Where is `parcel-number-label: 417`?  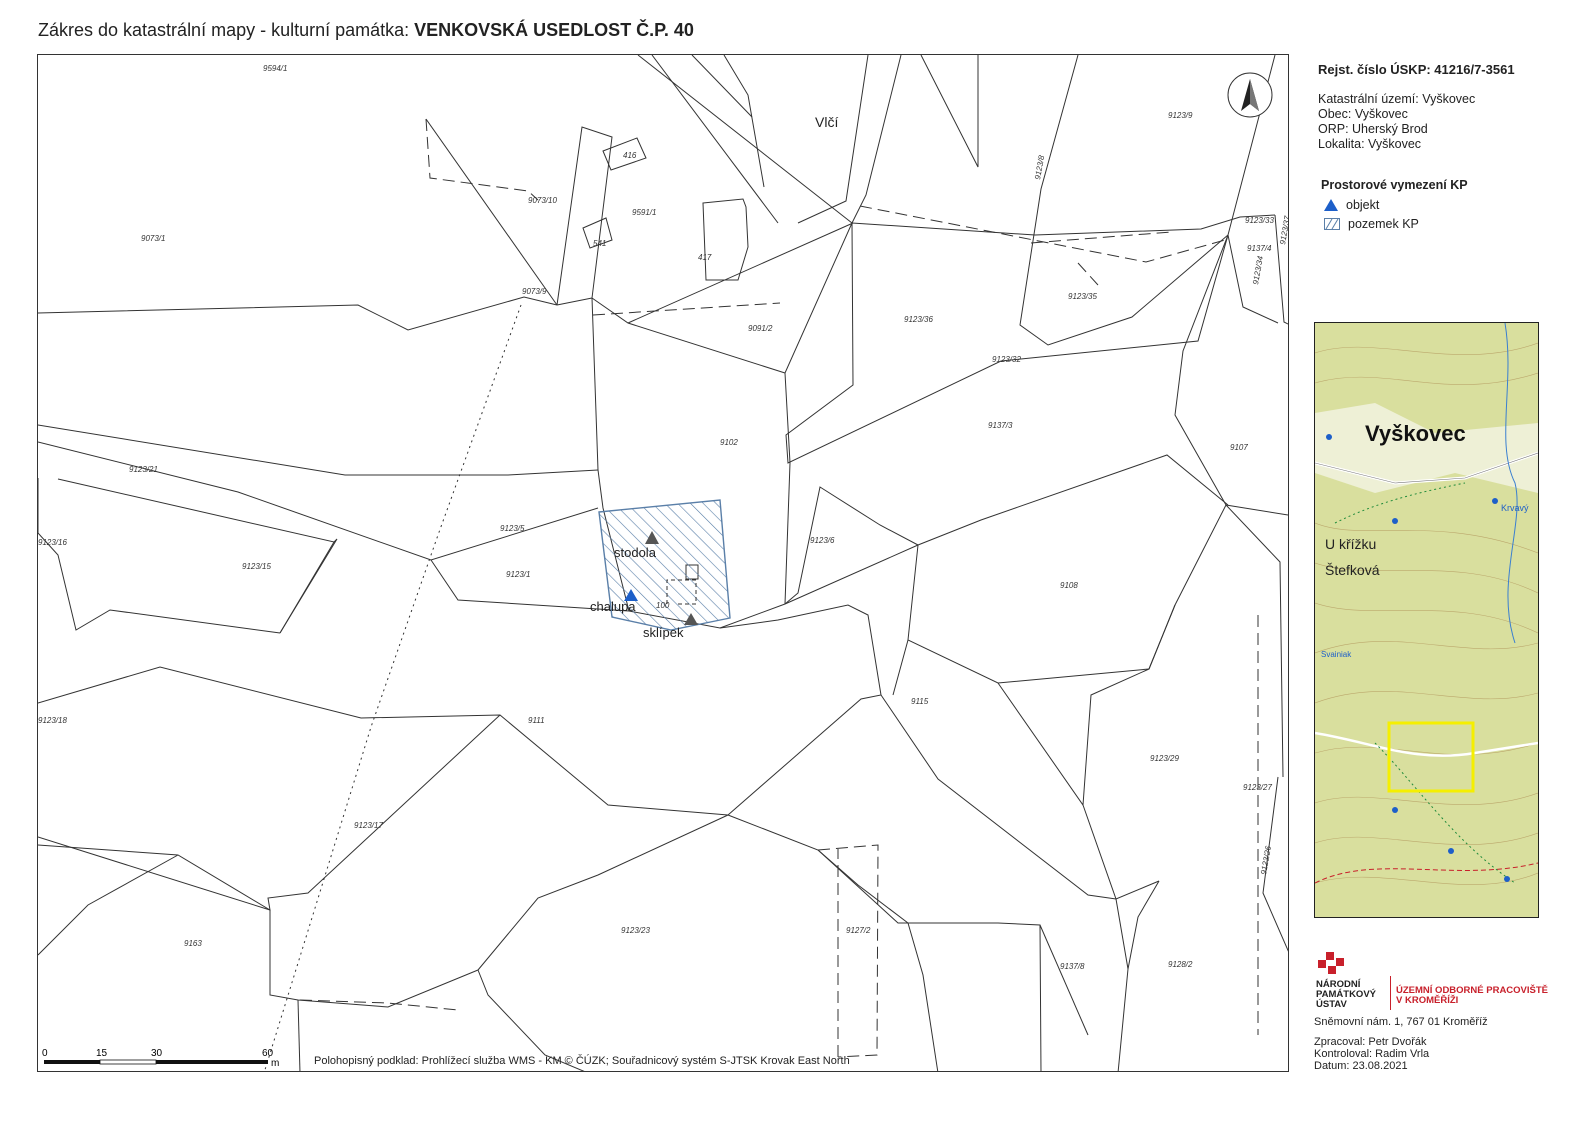 parcel-number-label: 417 is located at coordinates (705, 257).